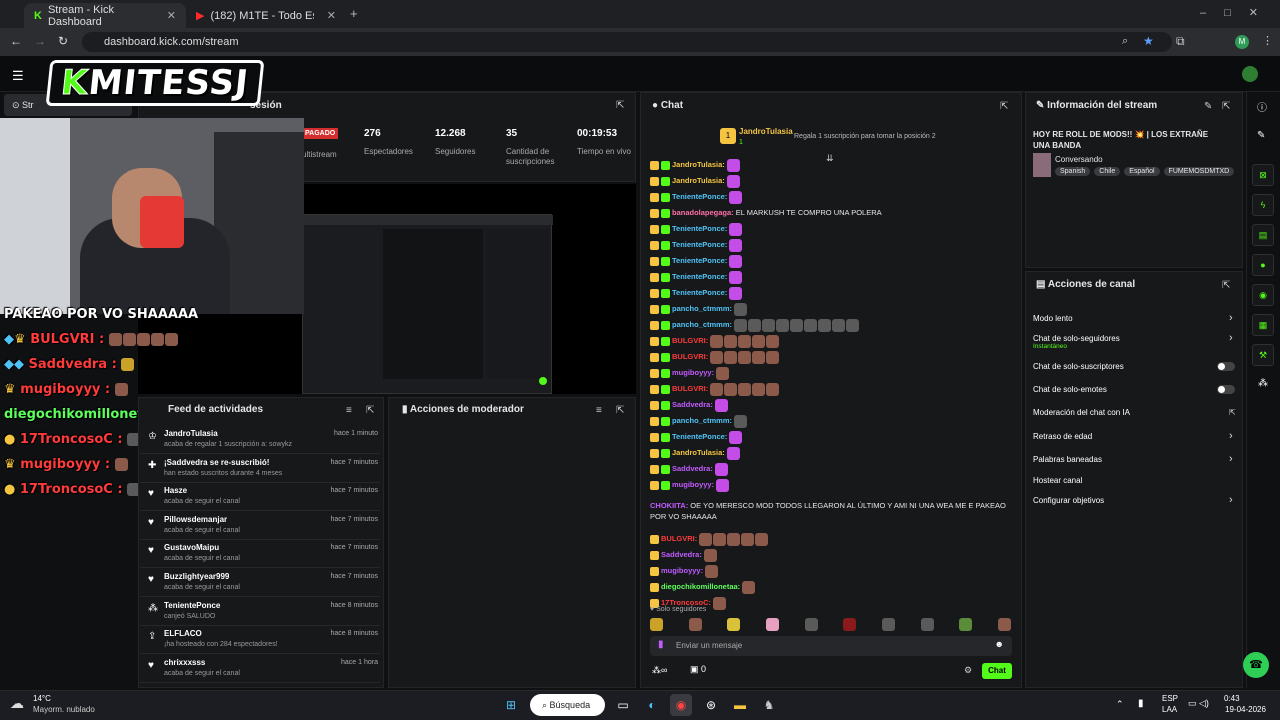 This screenshot has height=720, width=1280. Describe the element at coordinates (63, 41) in the screenshot. I see `reload-icon: ↻` at that location.